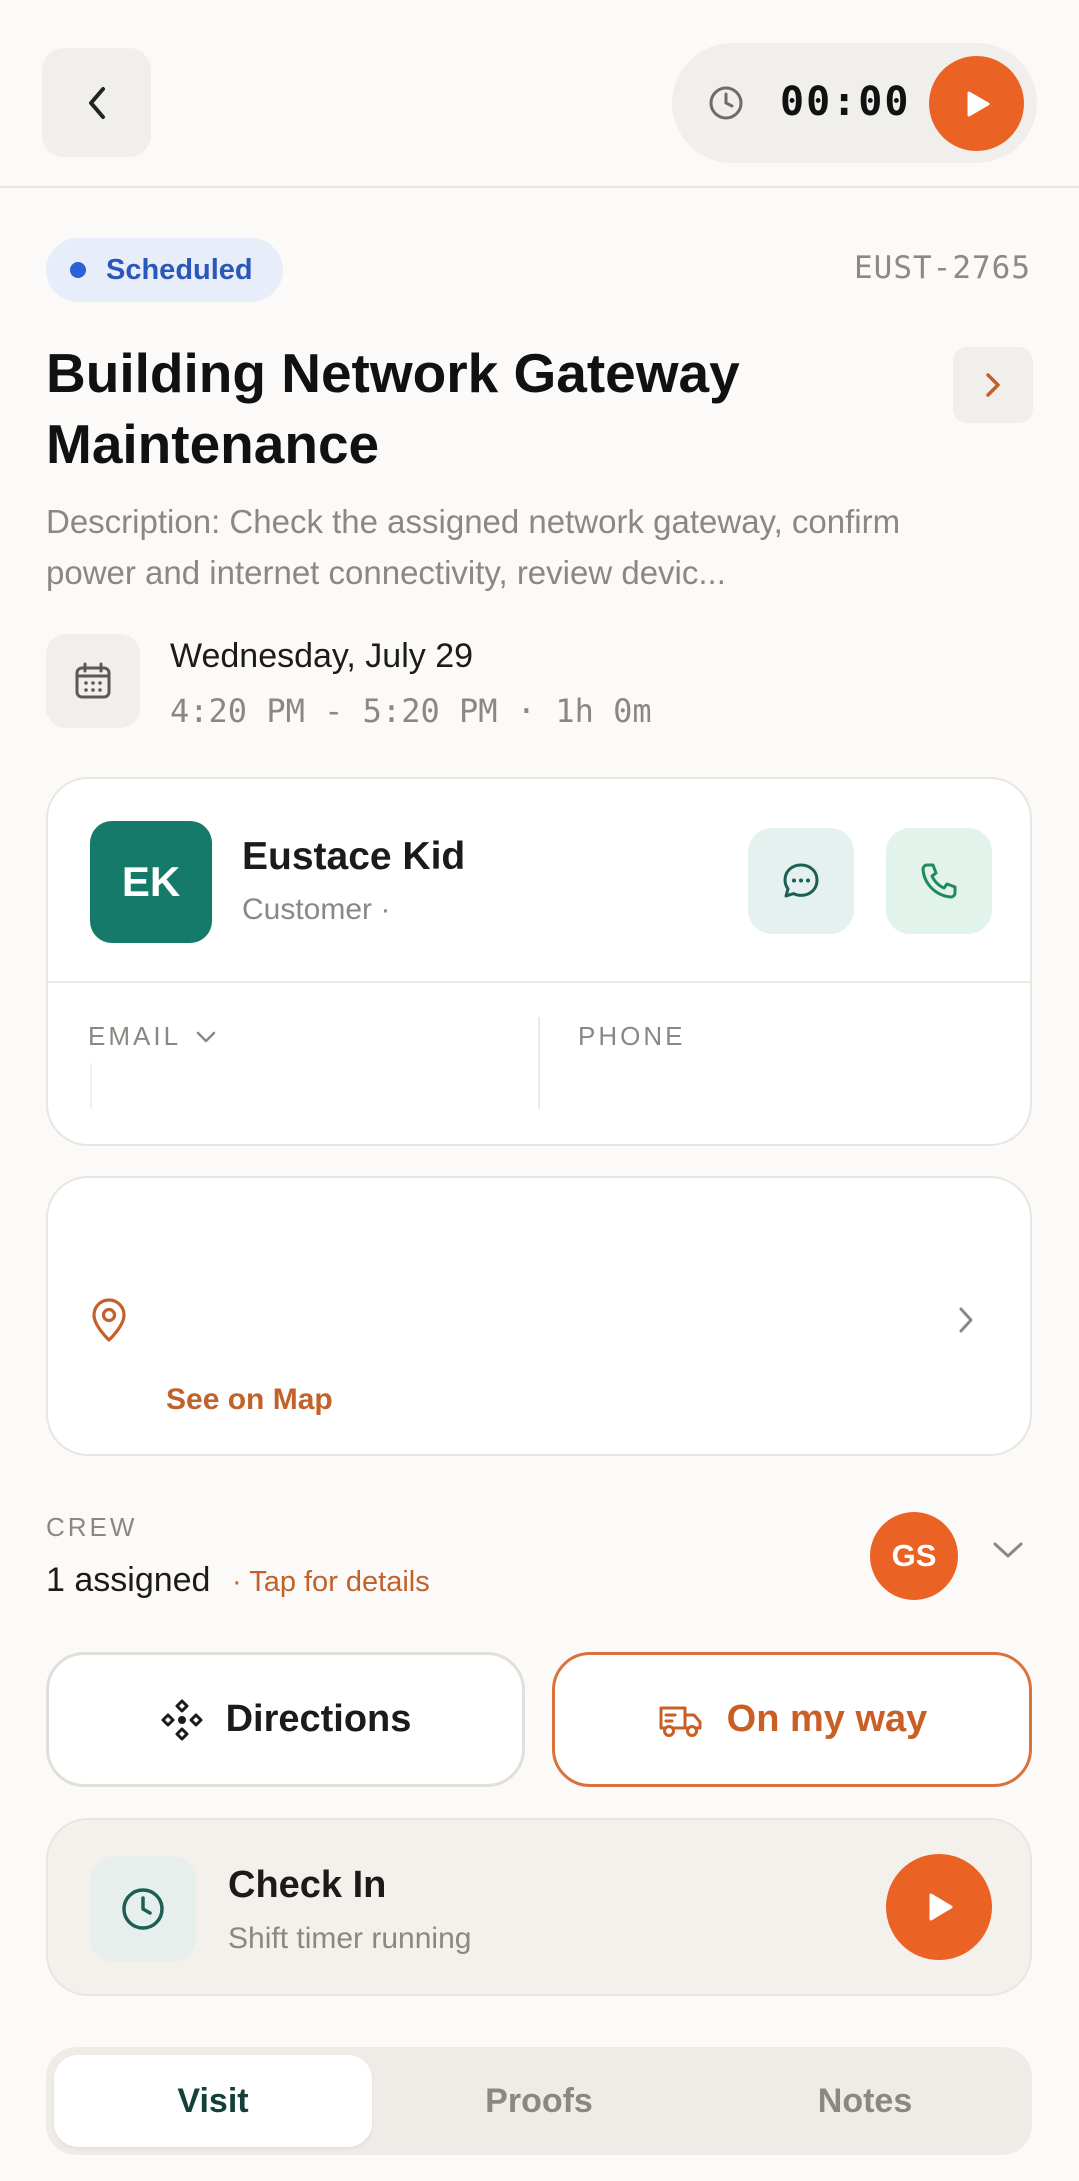 This screenshot has height=2181, width=1079. I want to click on on-my-way-label: On my way, so click(827, 1719).